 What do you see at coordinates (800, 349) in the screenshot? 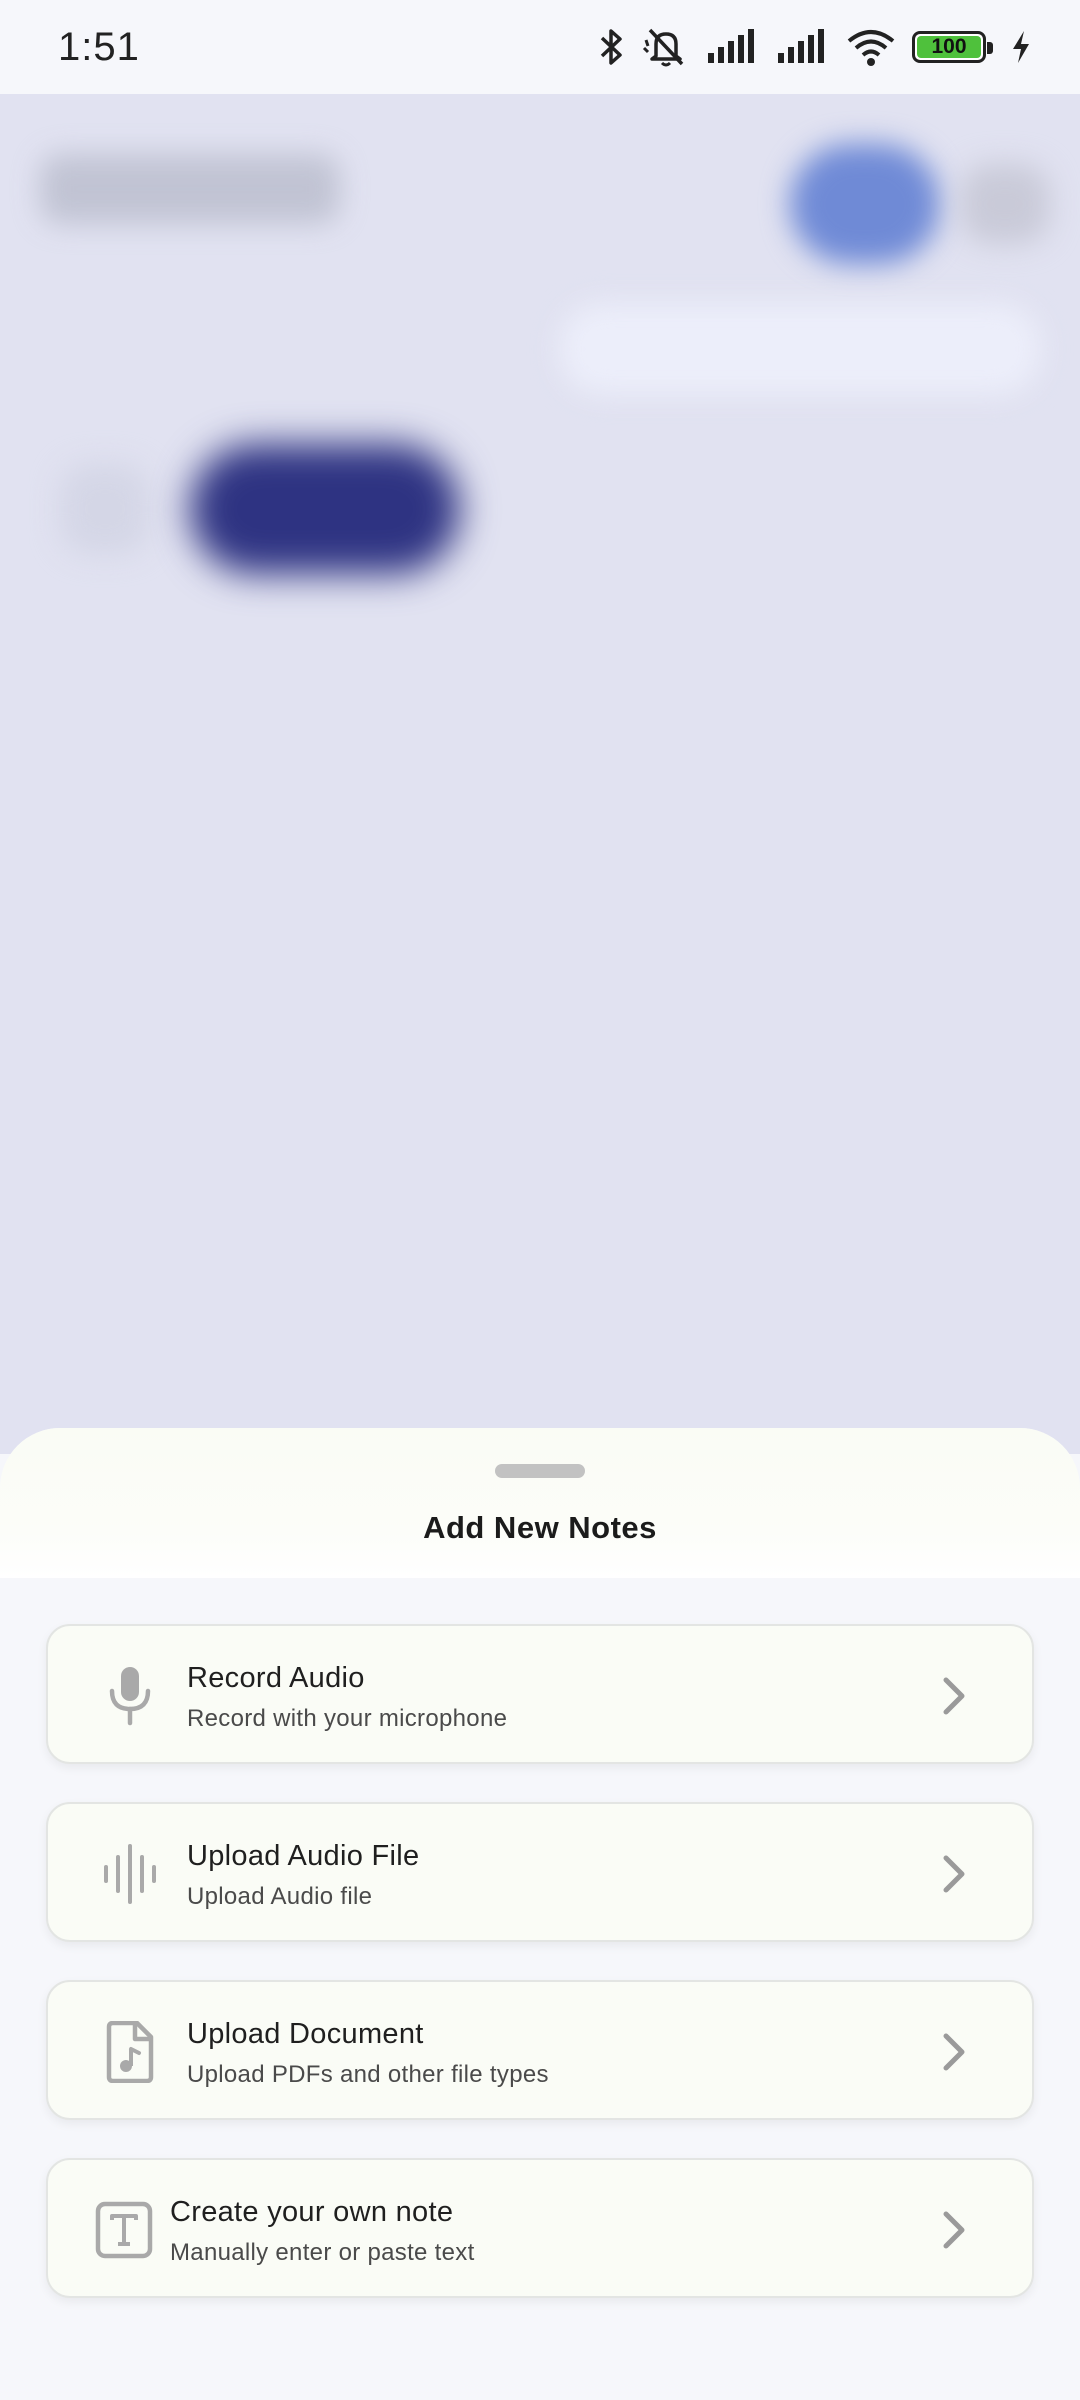
I see `blurred-search` at bounding box center [800, 349].